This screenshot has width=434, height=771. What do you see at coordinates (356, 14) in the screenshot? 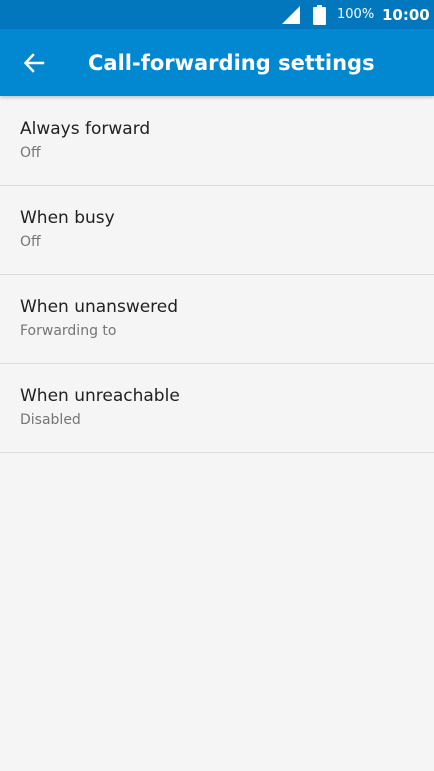
I see `battery-percentage: 100%` at bounding box center [356, 14].